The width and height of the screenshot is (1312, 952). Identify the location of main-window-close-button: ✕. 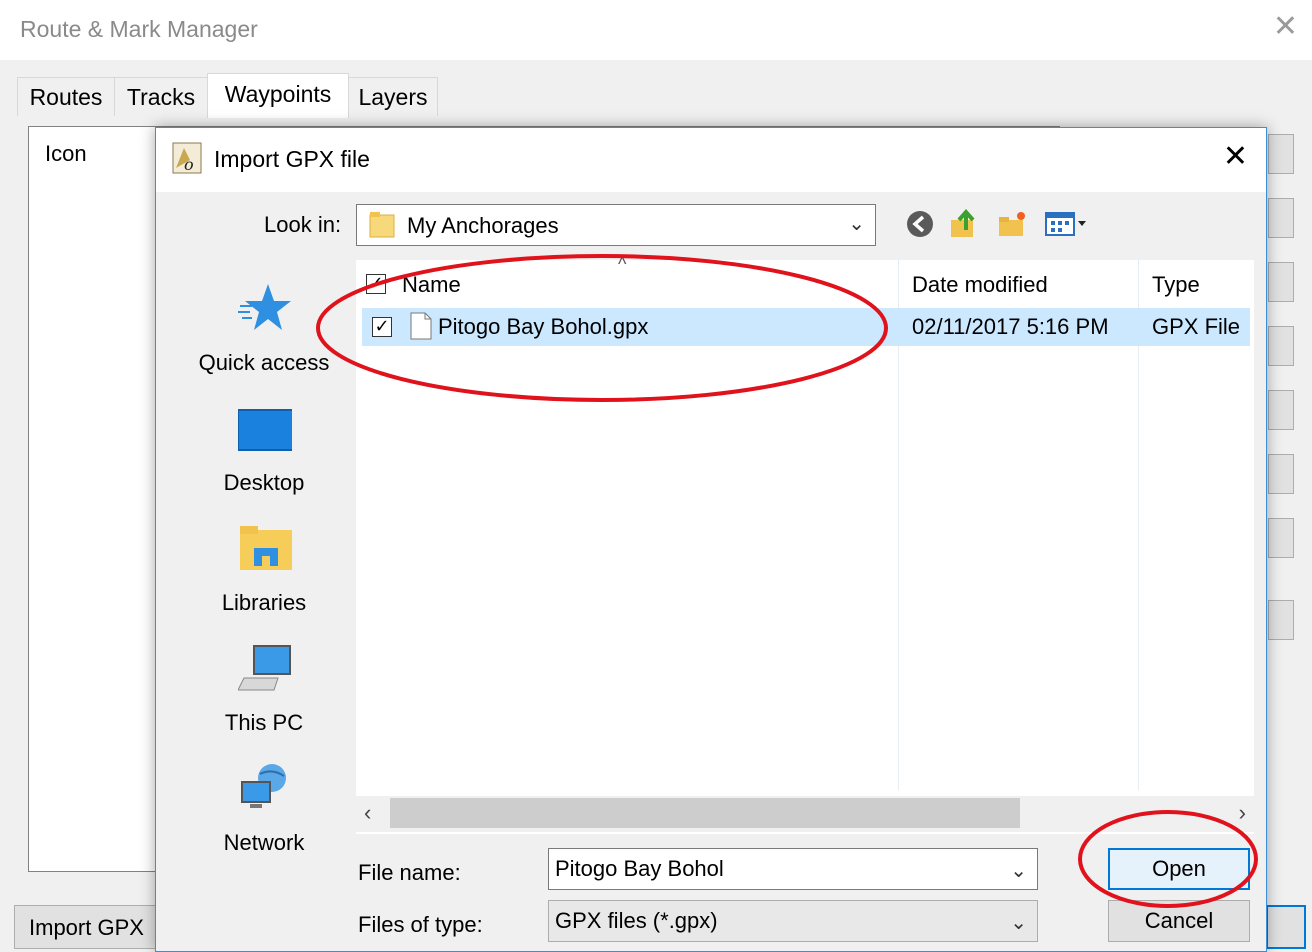
(1285, 27).